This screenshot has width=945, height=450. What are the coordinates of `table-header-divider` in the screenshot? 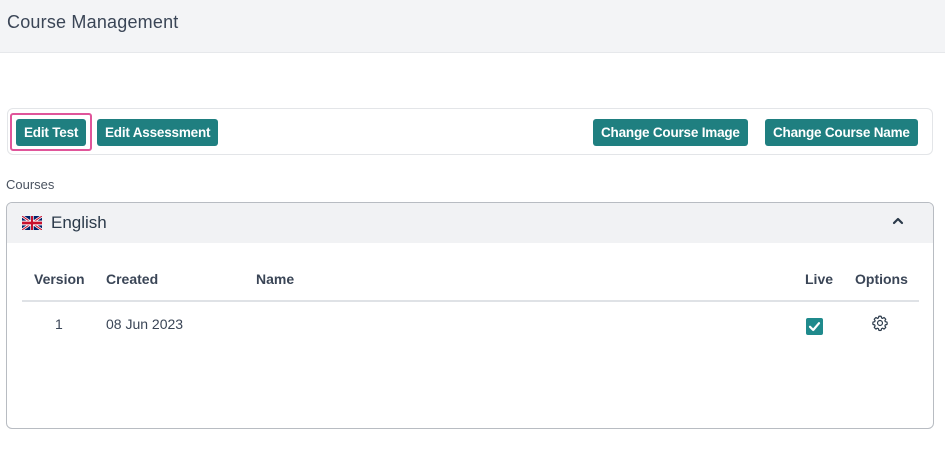 It's located at (470, 301).